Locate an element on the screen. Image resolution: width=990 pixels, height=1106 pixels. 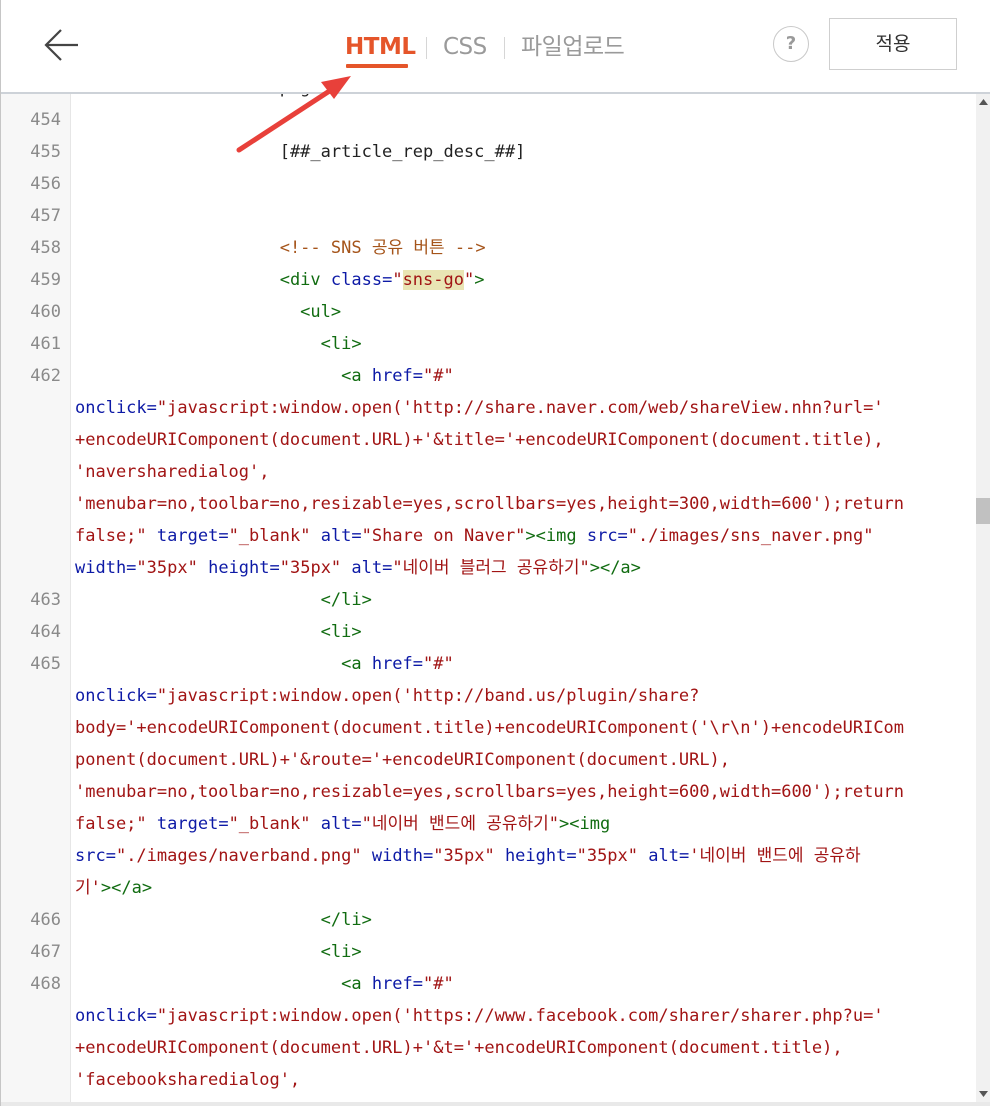
code-text: [##_article_rep_desc_##] is located at coordinates (521, 152).